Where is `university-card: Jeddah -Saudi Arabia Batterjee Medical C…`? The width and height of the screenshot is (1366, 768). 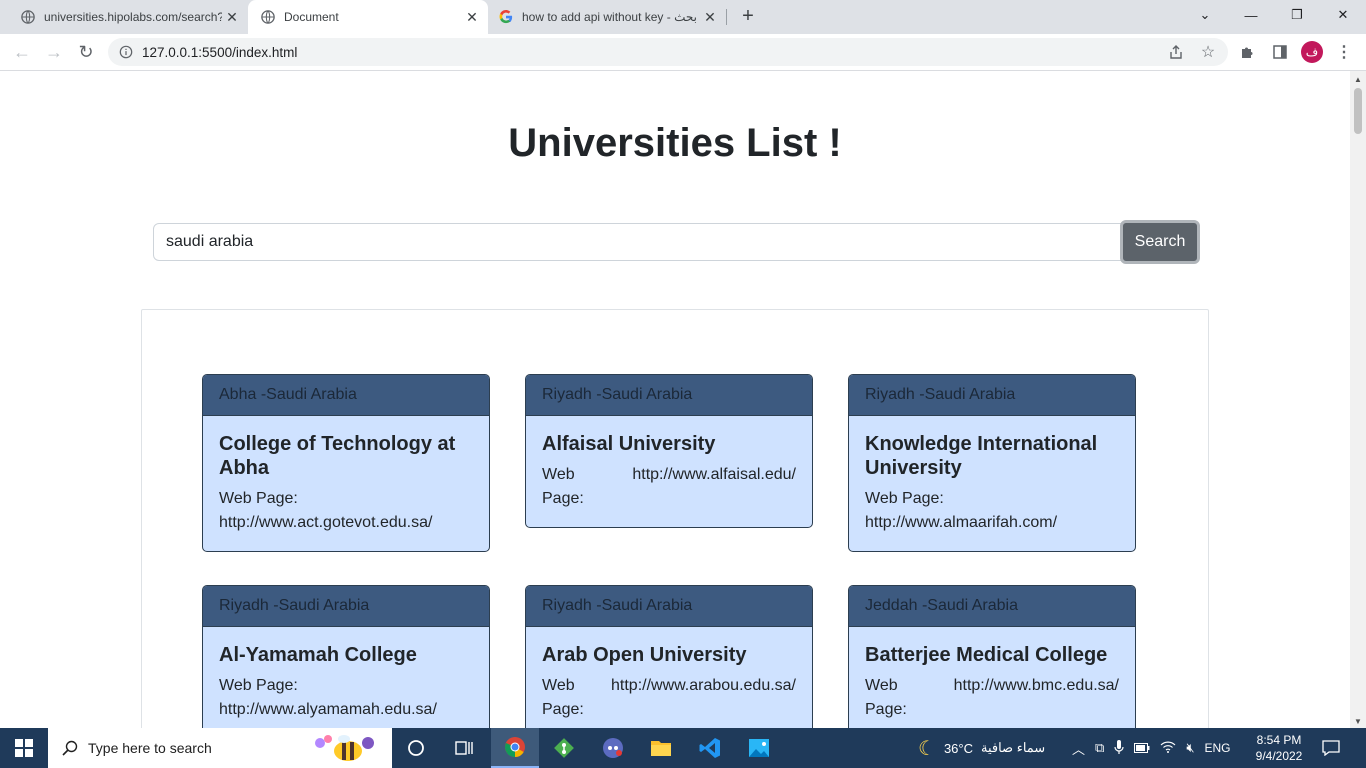
university-card: Jeddah -Saudi Arabia Batterjee Medical C… is located at coordinates (992, 656).